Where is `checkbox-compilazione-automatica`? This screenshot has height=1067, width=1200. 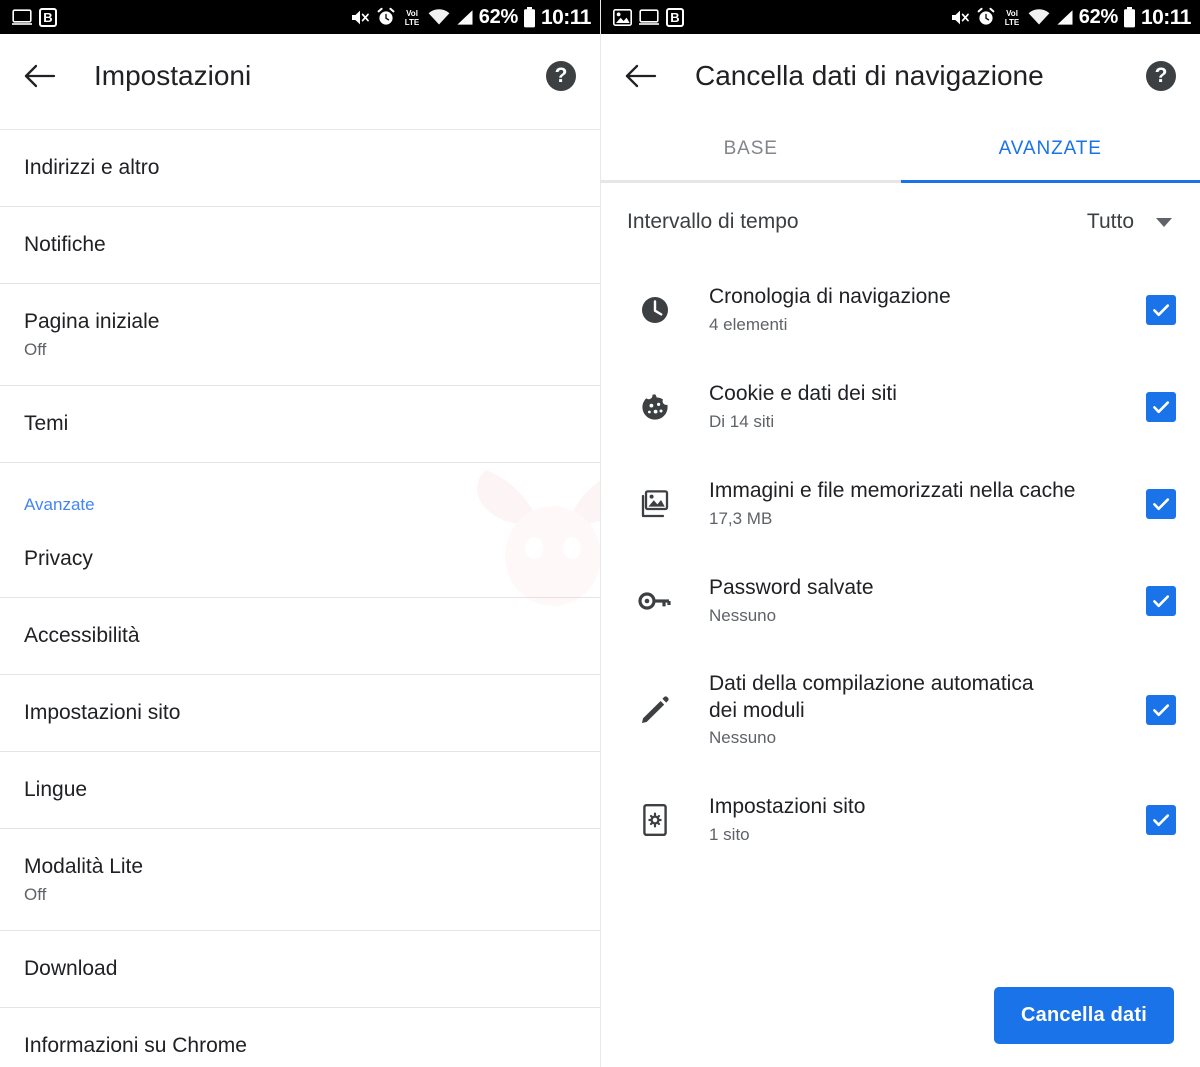 checkbox-compilazione-automatica is located at coordinates (1161, 710).